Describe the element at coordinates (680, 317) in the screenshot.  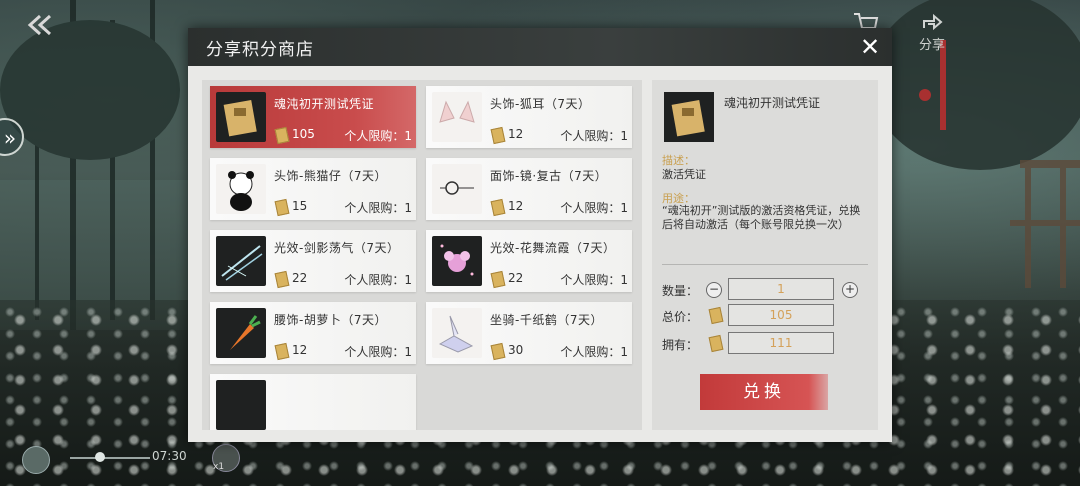
I see `total-label: 总价：` at that location.